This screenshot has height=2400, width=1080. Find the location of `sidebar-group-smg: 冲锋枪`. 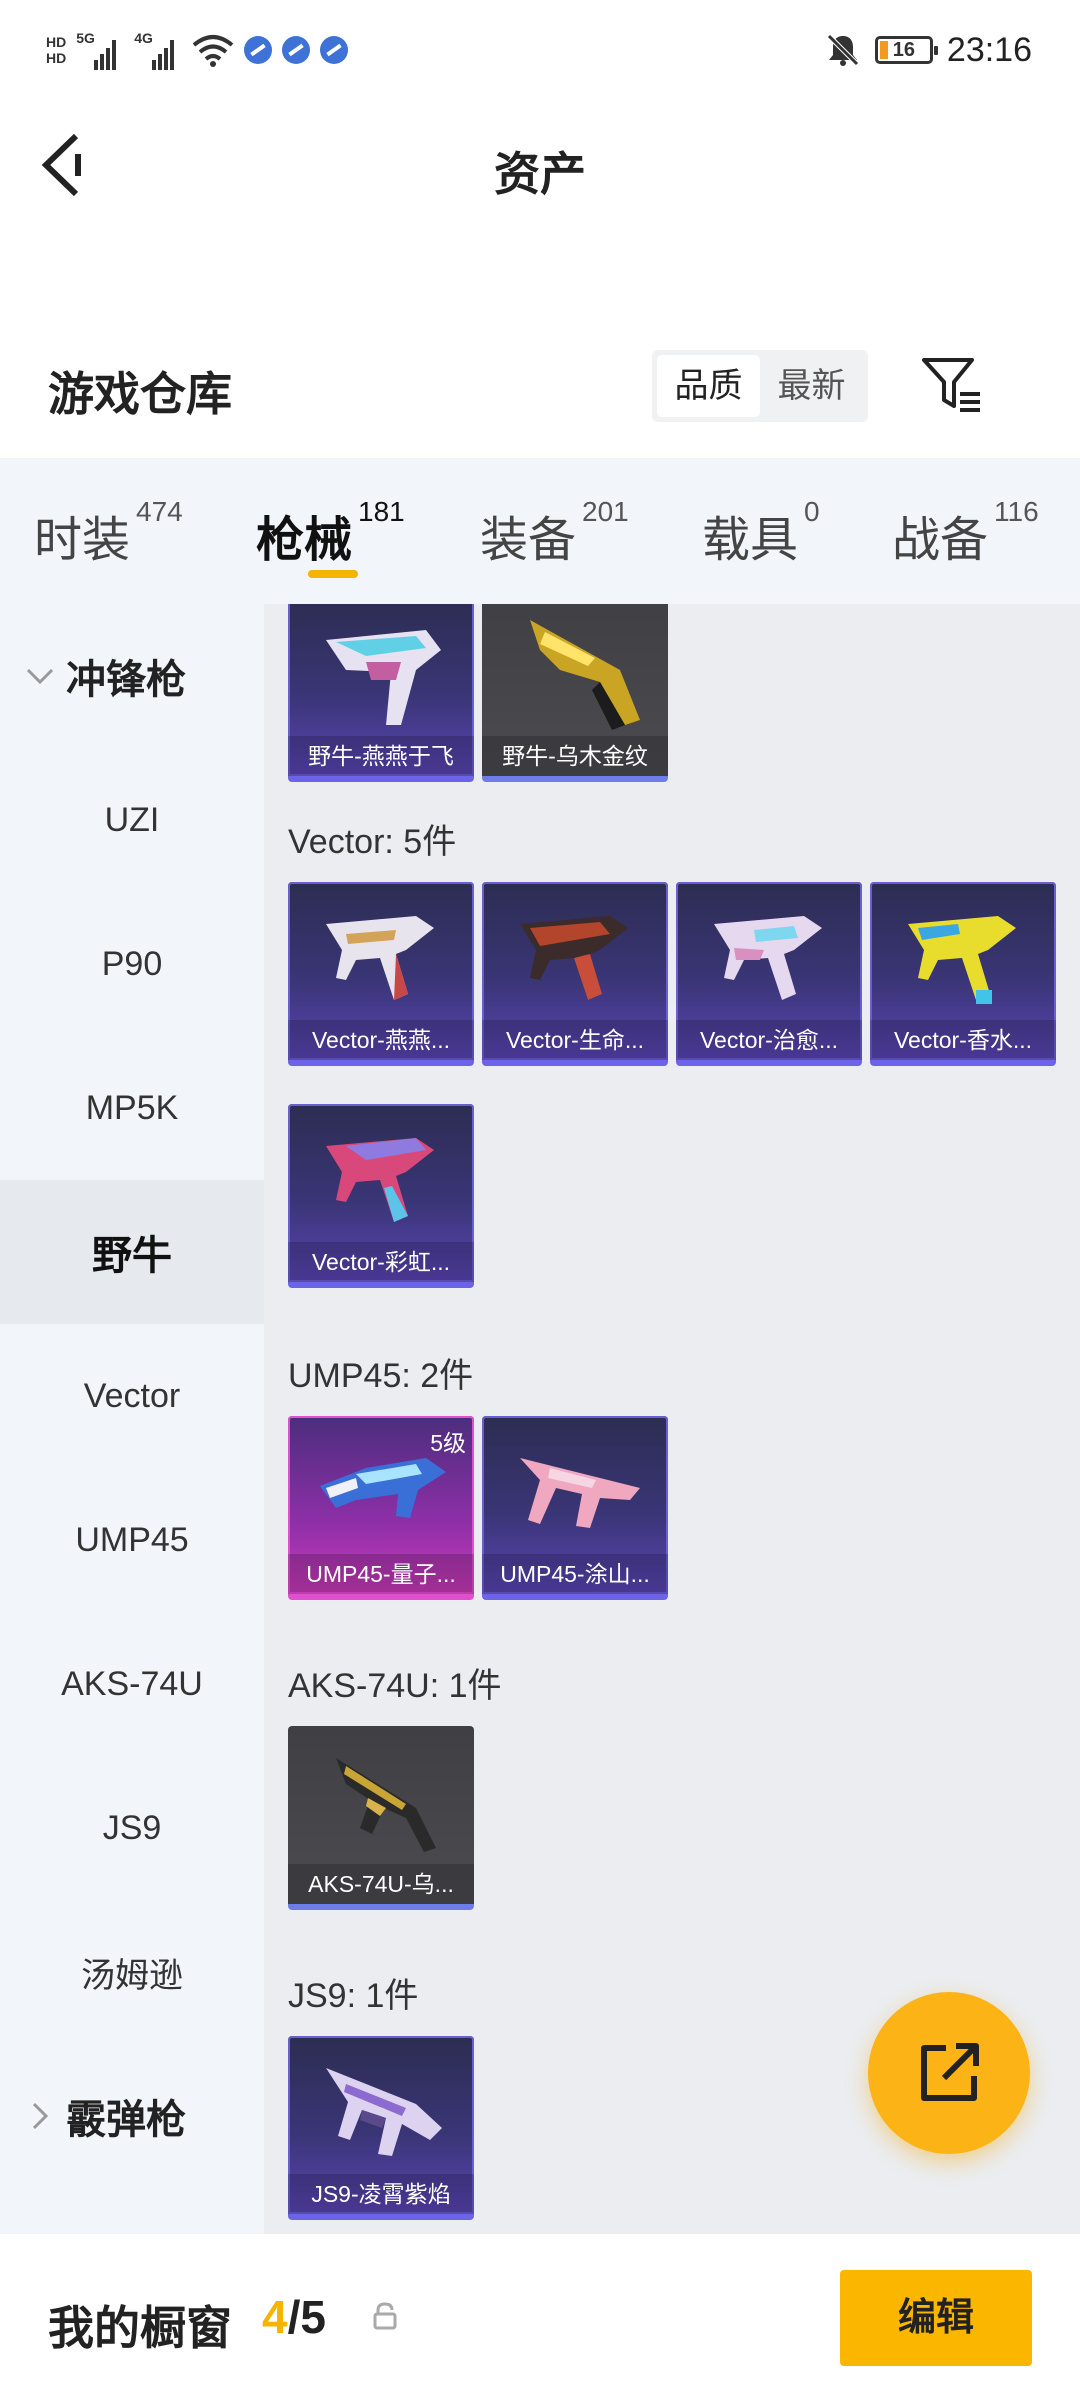

sidebar-group-smg: 冲锋枪 is located at coordinates (132, 676).